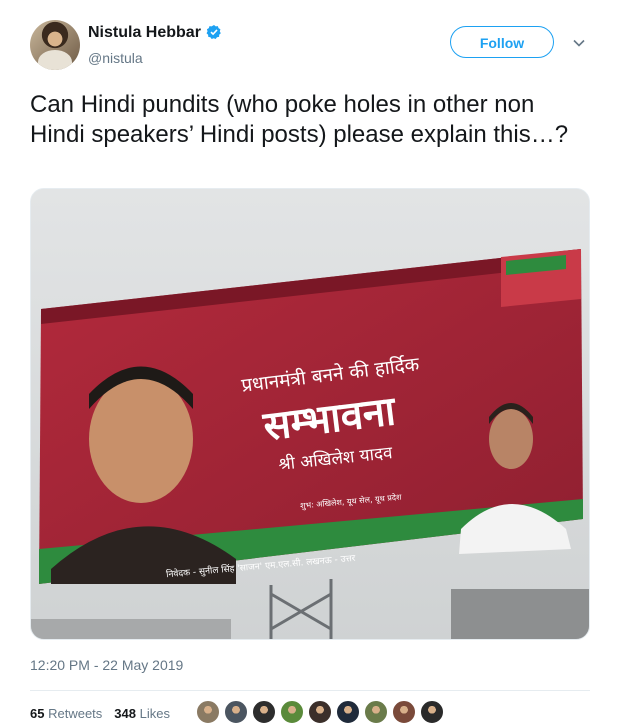 Image resolution: width=618 pixels, height=728 pixels. I want to click on author-name: Nistula Hebbar, so click(144, 32).